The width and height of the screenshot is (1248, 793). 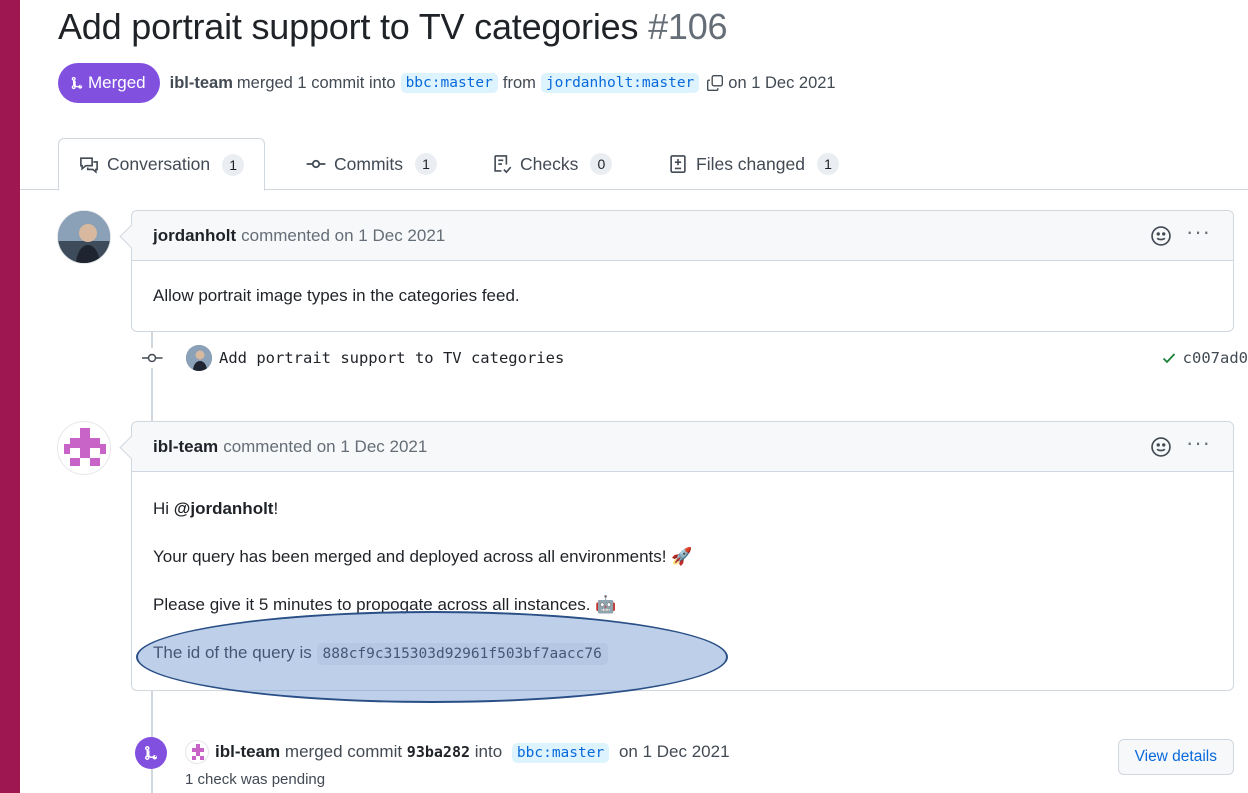 What do you see at coordinates (432, 657) in the screenshot?
I see `annotation-highlight` at bounding box center [432, 657].